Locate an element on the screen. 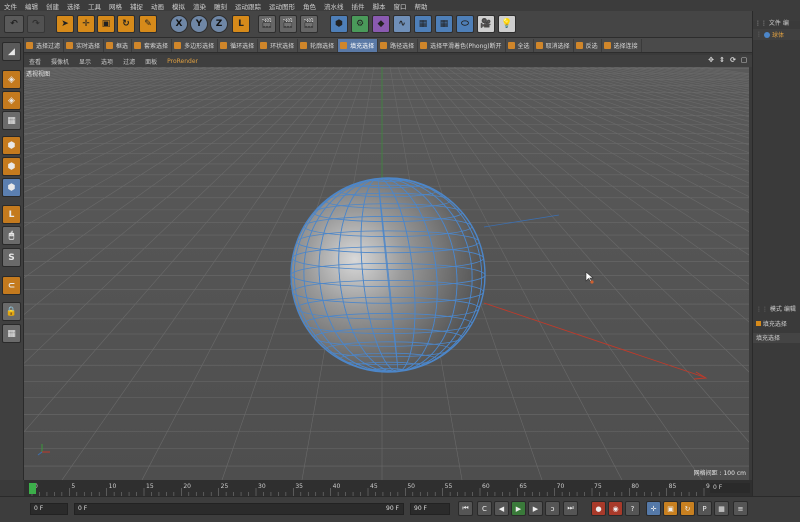 This screenshot has height=522, width=800. next-frame-button: ▶ is located at coordinates (535, 508).